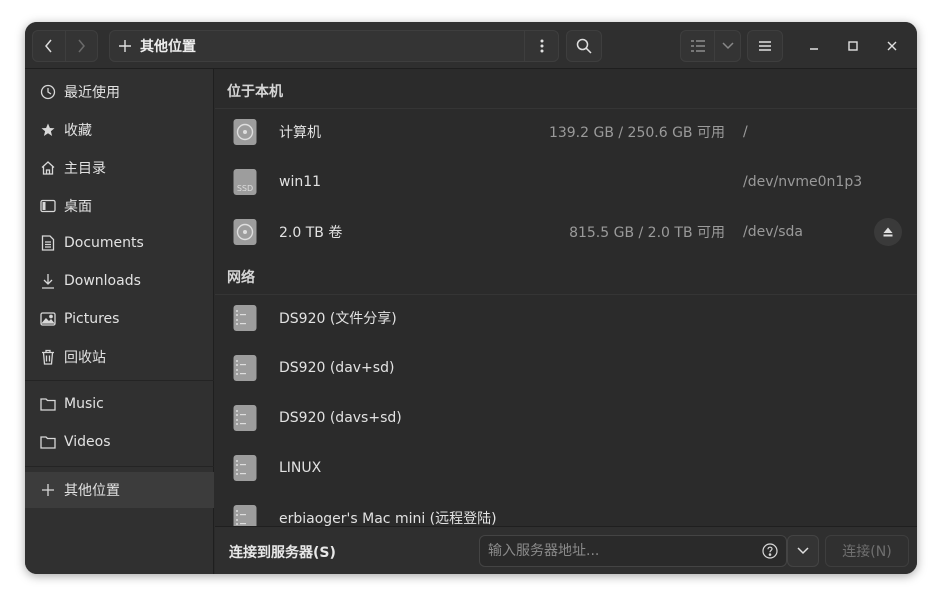 This screenshot has width=942, height=602. What do you see at coordinates (615, 551) in the screenshot?
I see `server-address-input` at bounding box center [615, 551].